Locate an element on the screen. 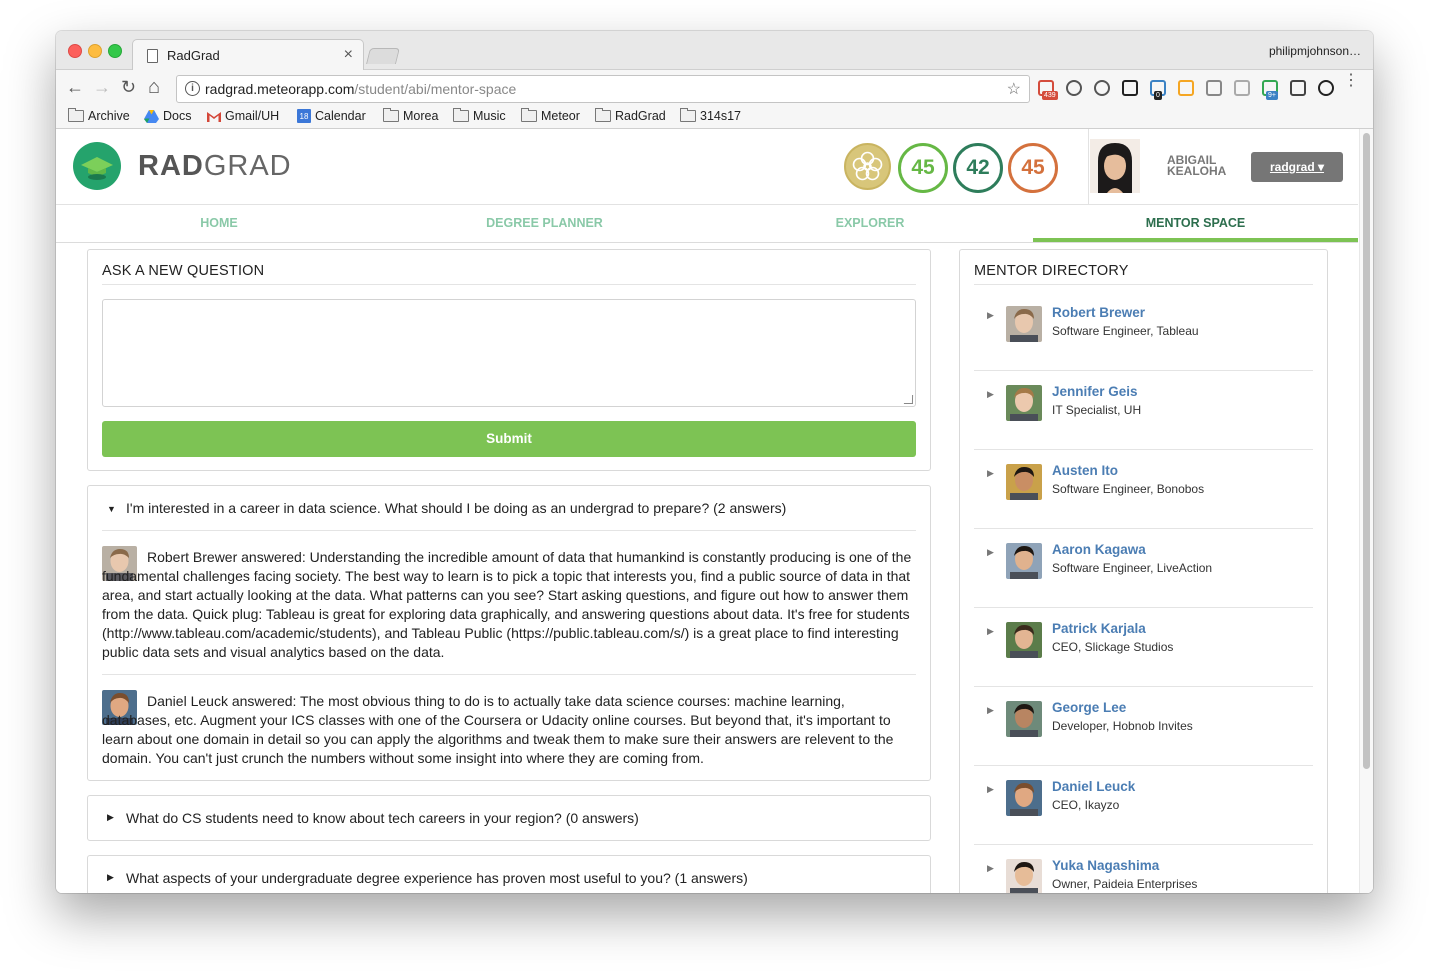  menu-mentor-space: MENTOR SPACE is located at coordinates (1195, 223).